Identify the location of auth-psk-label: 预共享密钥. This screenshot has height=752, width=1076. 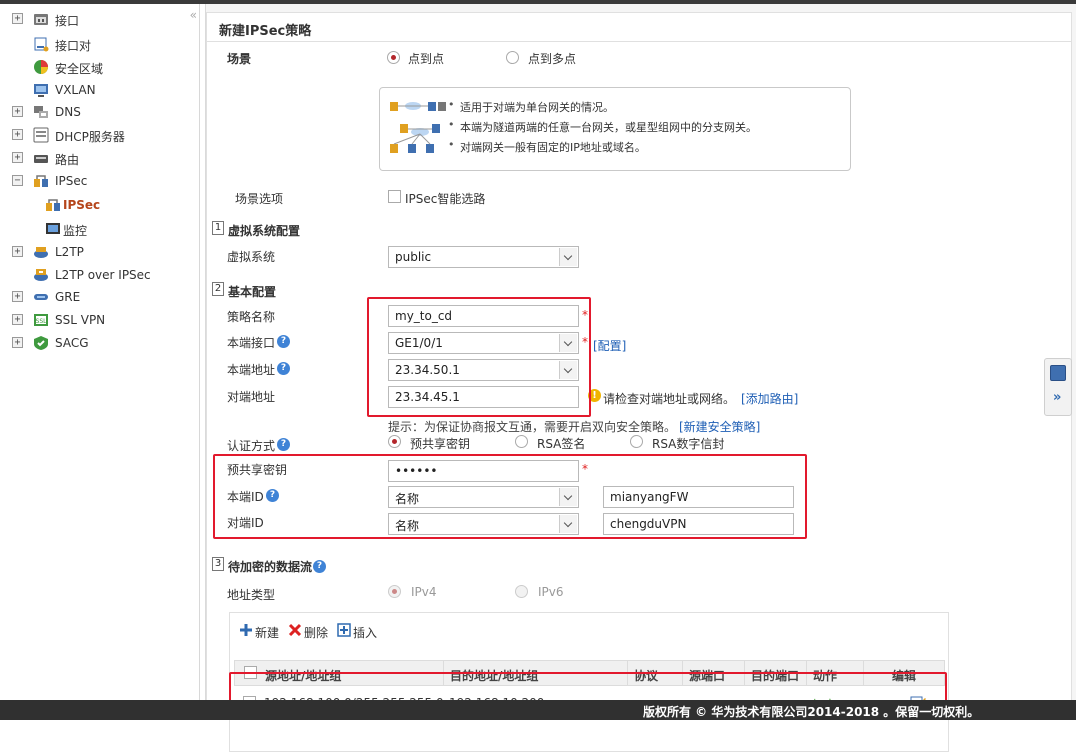
(440, 443).